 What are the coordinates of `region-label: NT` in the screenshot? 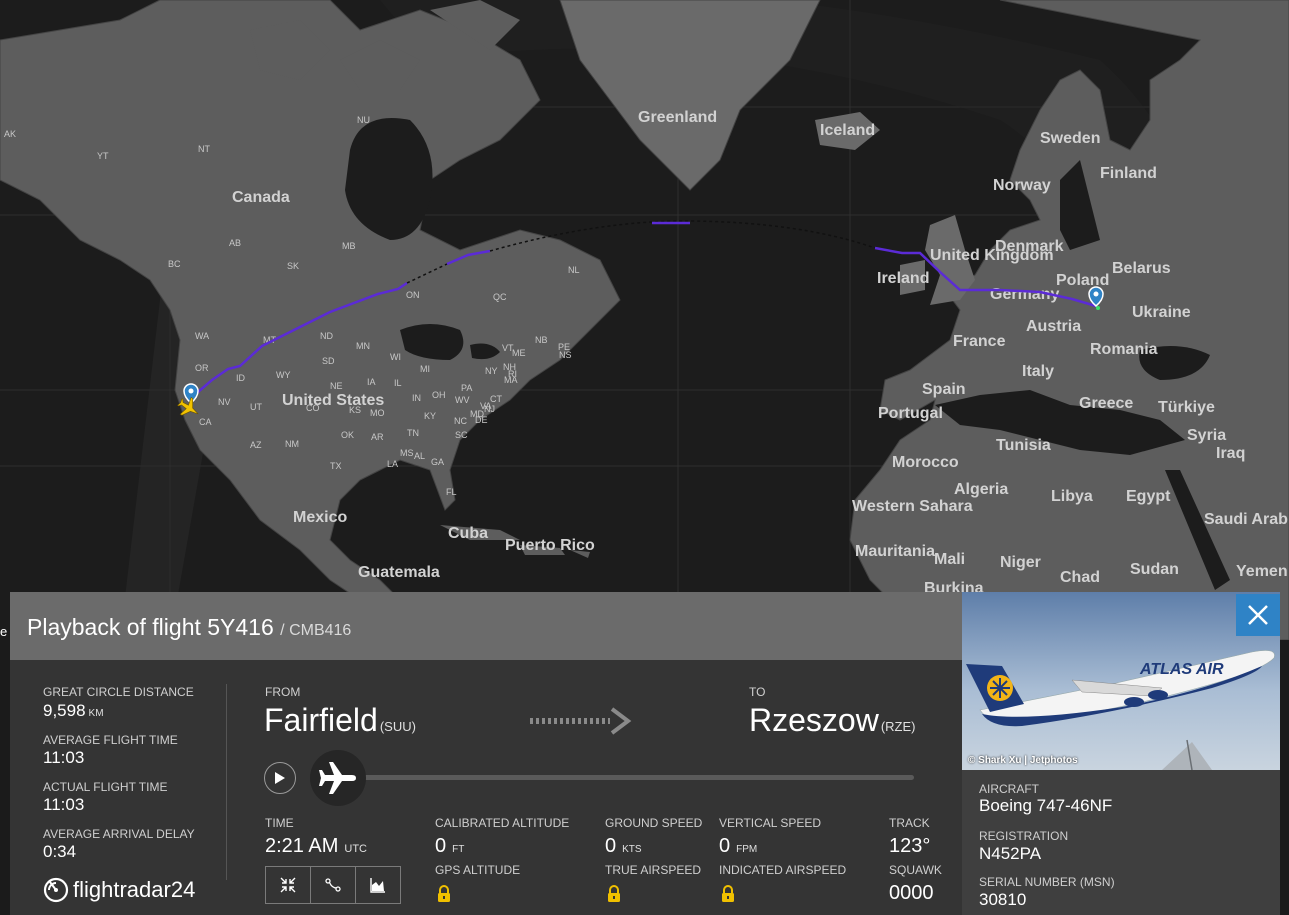 It's located at (204, 149).